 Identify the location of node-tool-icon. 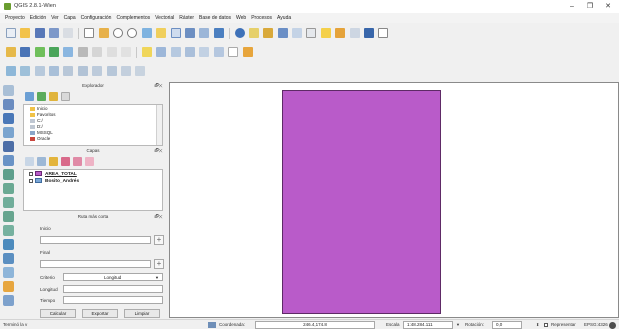
(68, 52).